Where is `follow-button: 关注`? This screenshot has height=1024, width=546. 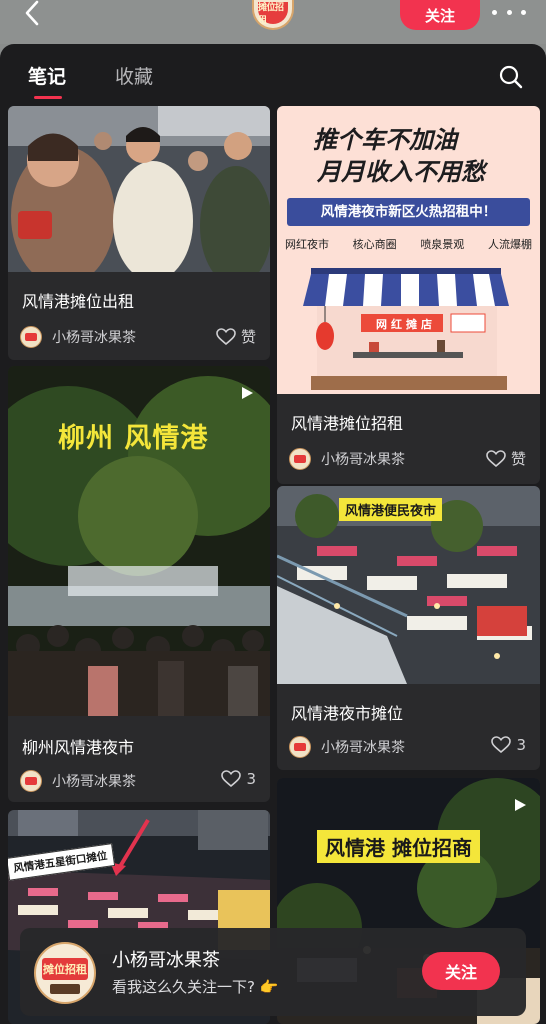
follow-button: 关注 is located at coordinates (440, 15).